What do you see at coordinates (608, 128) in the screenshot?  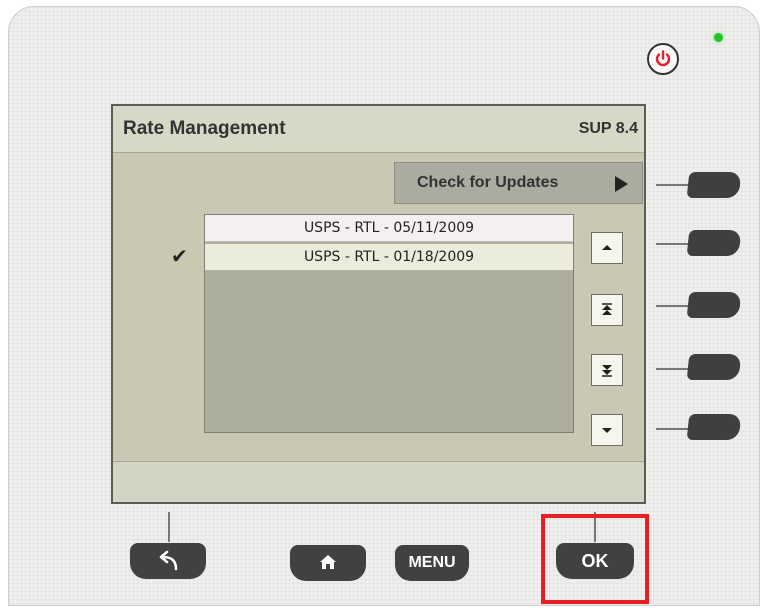 I see `version-label: SUP 8.4` at bounding box center [608, 128].